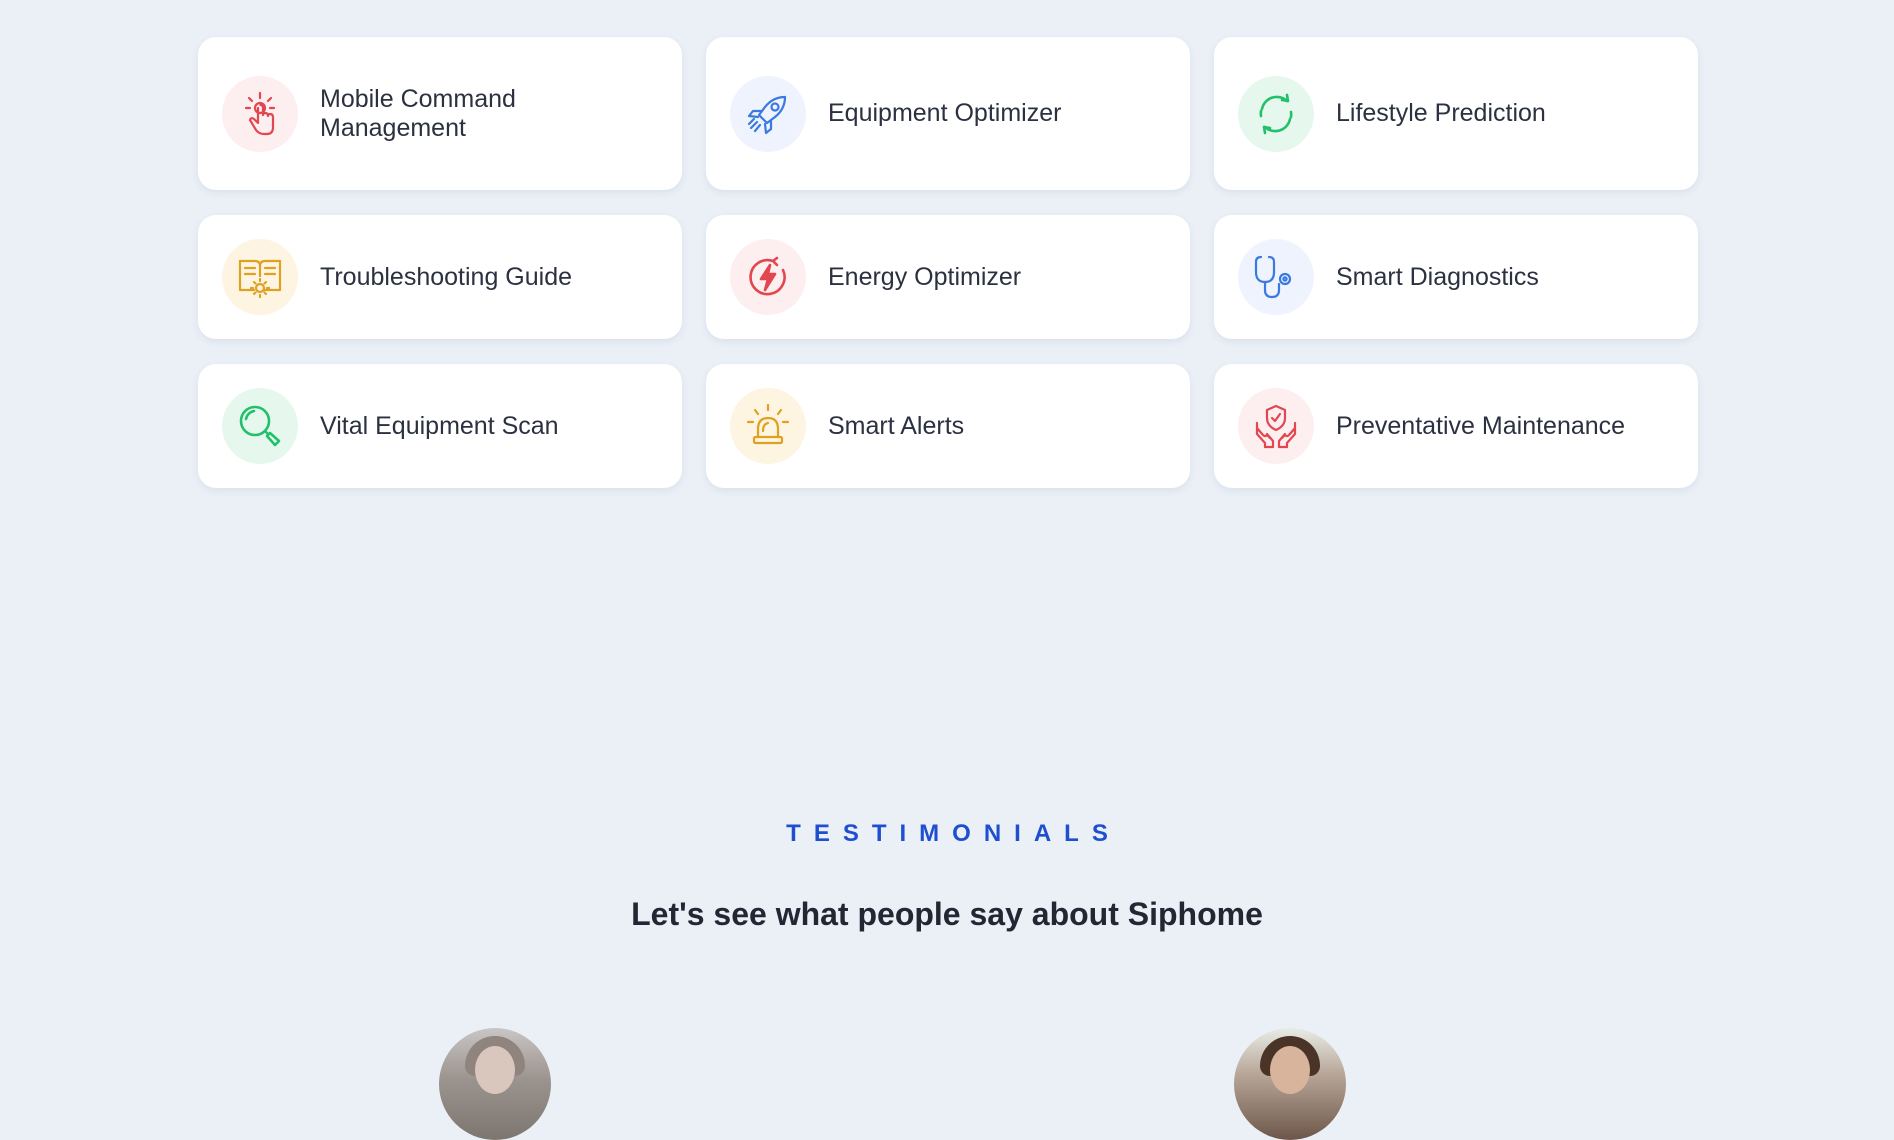 Image resolution: width=1894 pixels, height=1140 pixels. I want to click on testimonials-eyebrow: TESTIMONIALS, so click(953, 833).